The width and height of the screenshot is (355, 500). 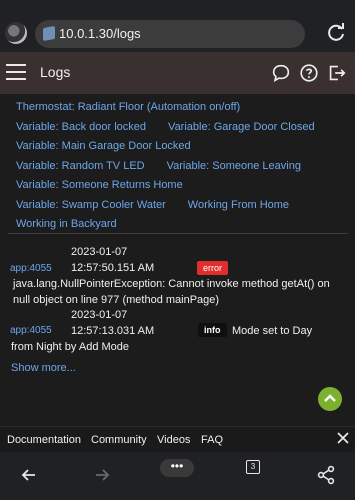 I want to click on address-field: 10.0.1.30/logs, so click(x=170, y=34).